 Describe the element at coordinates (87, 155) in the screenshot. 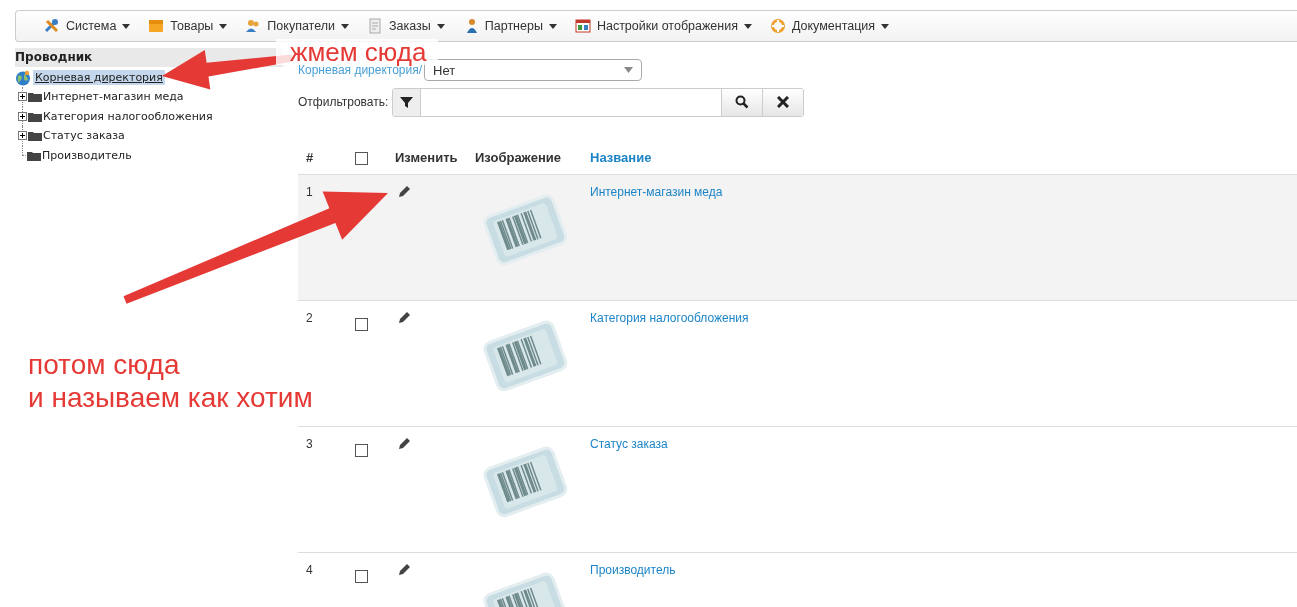

I see `tree-item: Производитель` at that location.